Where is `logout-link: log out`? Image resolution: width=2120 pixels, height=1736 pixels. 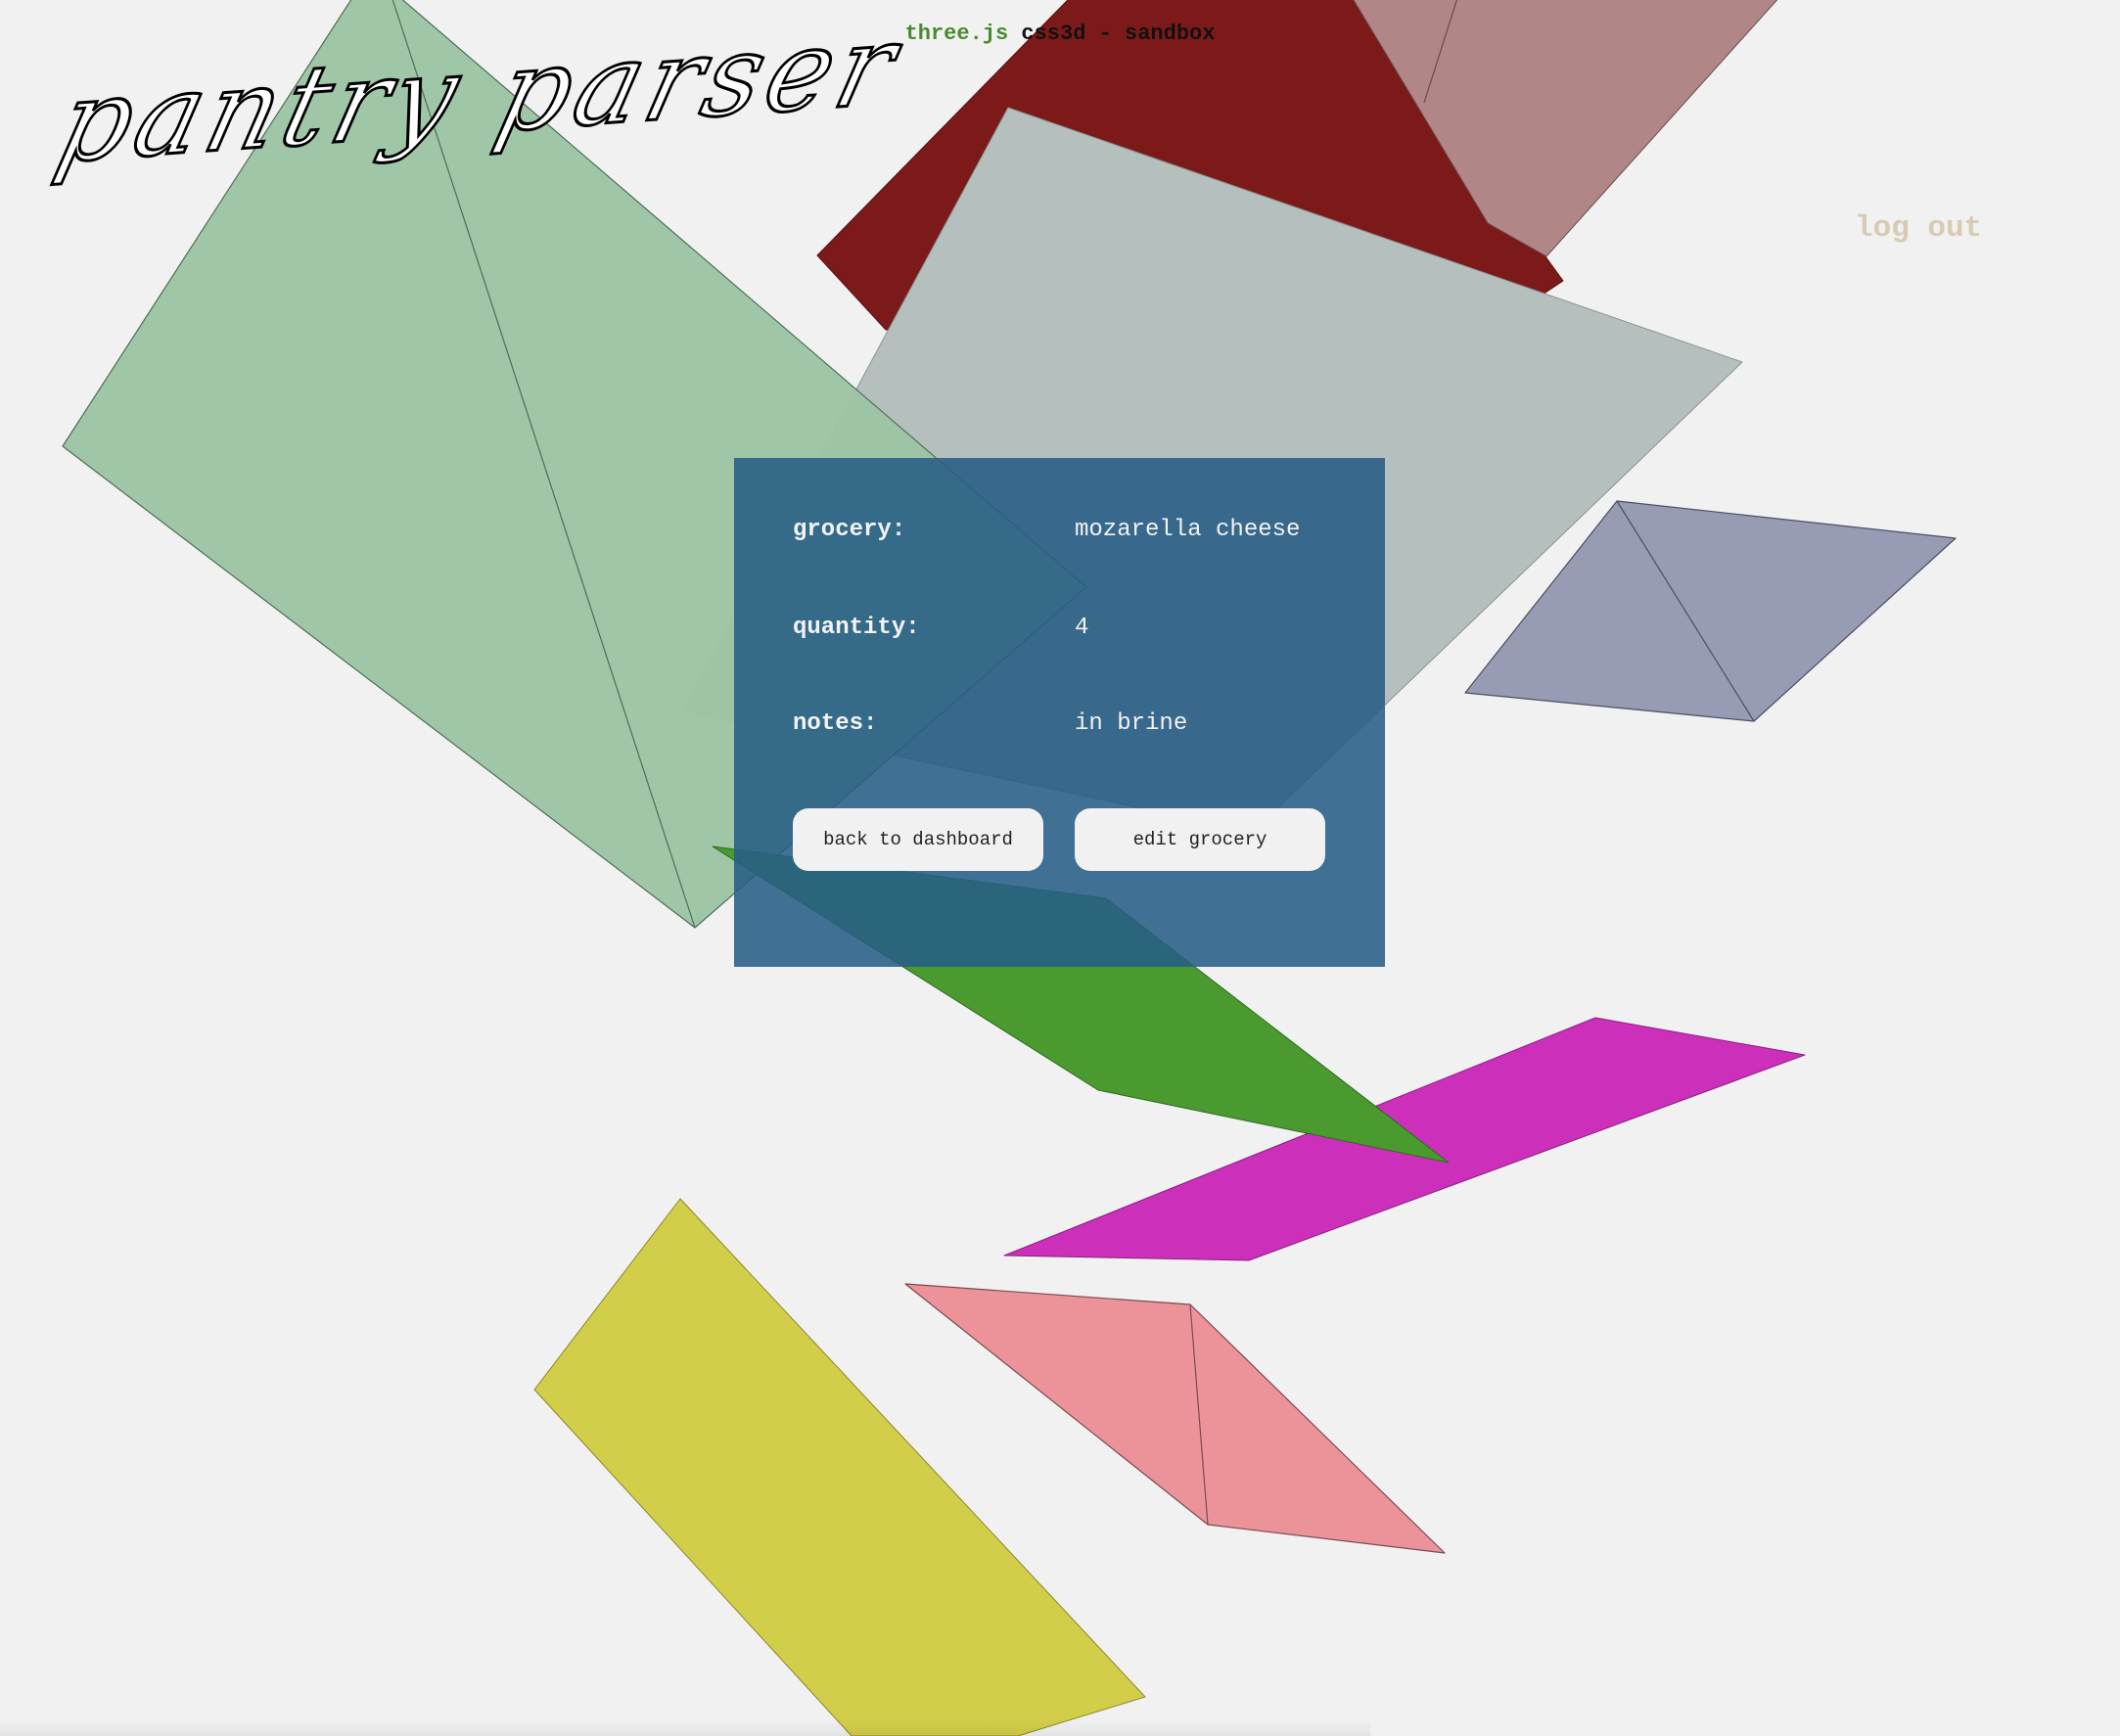 logout-link: log out is located at coordinates (1918, 228).